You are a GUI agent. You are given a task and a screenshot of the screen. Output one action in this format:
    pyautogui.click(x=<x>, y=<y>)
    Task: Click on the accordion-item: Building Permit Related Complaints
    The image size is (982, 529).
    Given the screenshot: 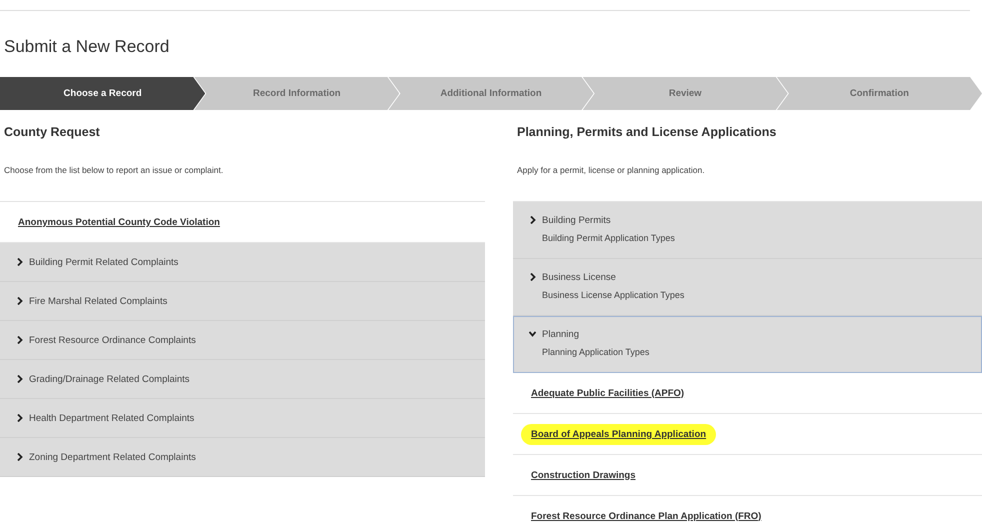 What is the action you would take?
    pyautogui.click(x=242, y=262)
    